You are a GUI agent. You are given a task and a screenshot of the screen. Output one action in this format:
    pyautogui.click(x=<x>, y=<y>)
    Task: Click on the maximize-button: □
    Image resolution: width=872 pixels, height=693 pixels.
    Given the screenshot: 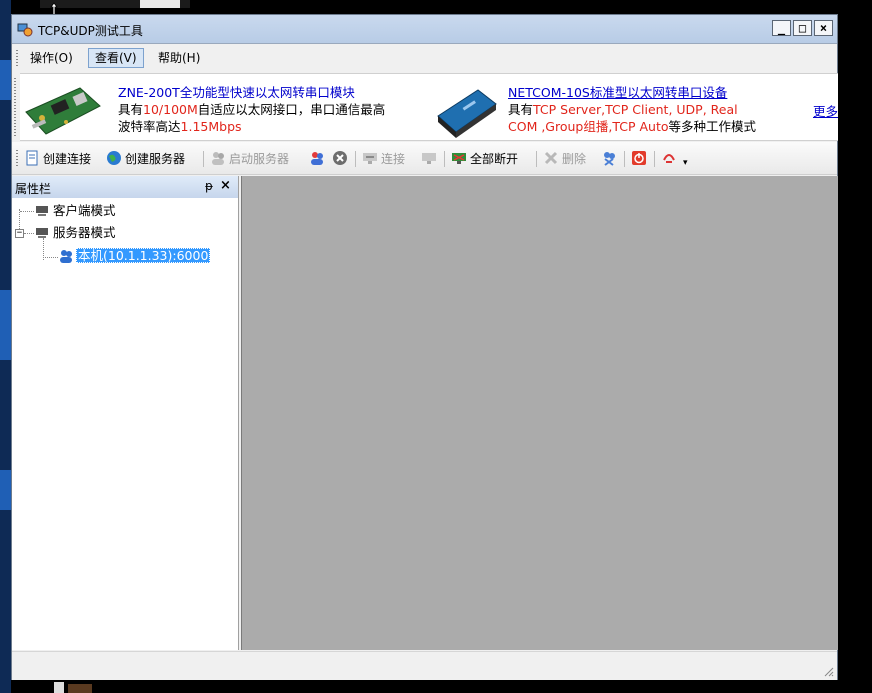 What is the action you would take?
    pyautogui.click(x=802, y=28)
    